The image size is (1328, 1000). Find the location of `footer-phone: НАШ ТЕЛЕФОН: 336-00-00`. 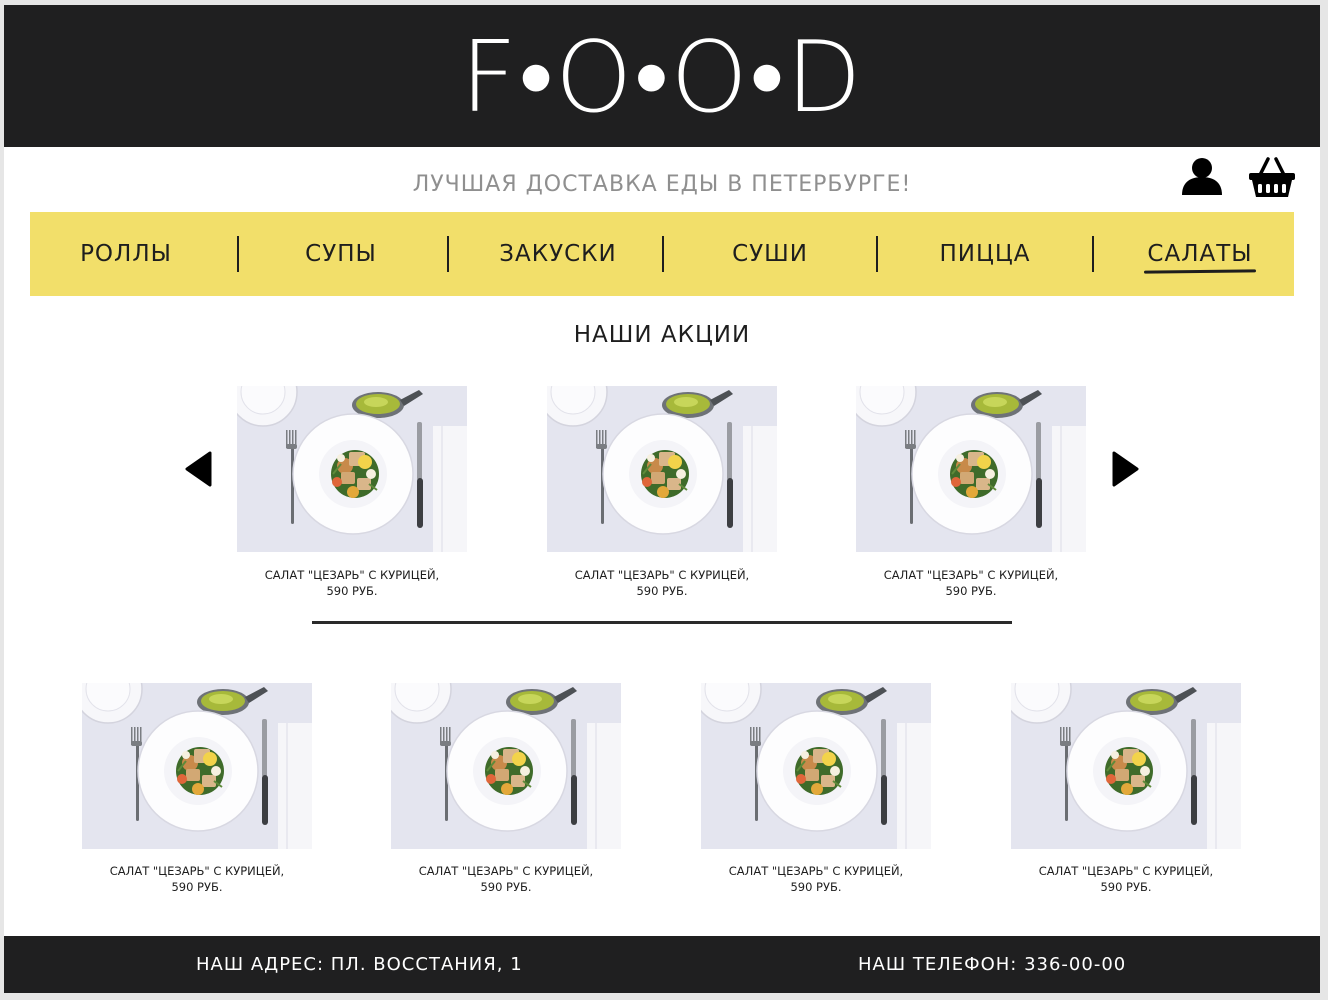

footer-phone: НАШ ТЕЛЕФОН: 336-00-00 is located at coordinates (992, 964).